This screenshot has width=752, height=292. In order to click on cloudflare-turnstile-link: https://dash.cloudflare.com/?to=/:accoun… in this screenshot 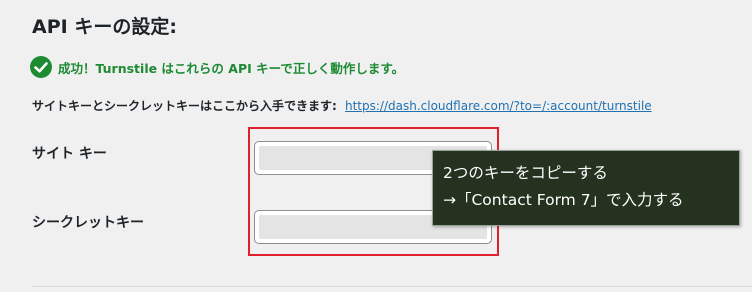, I will do `click(498, 106)`.